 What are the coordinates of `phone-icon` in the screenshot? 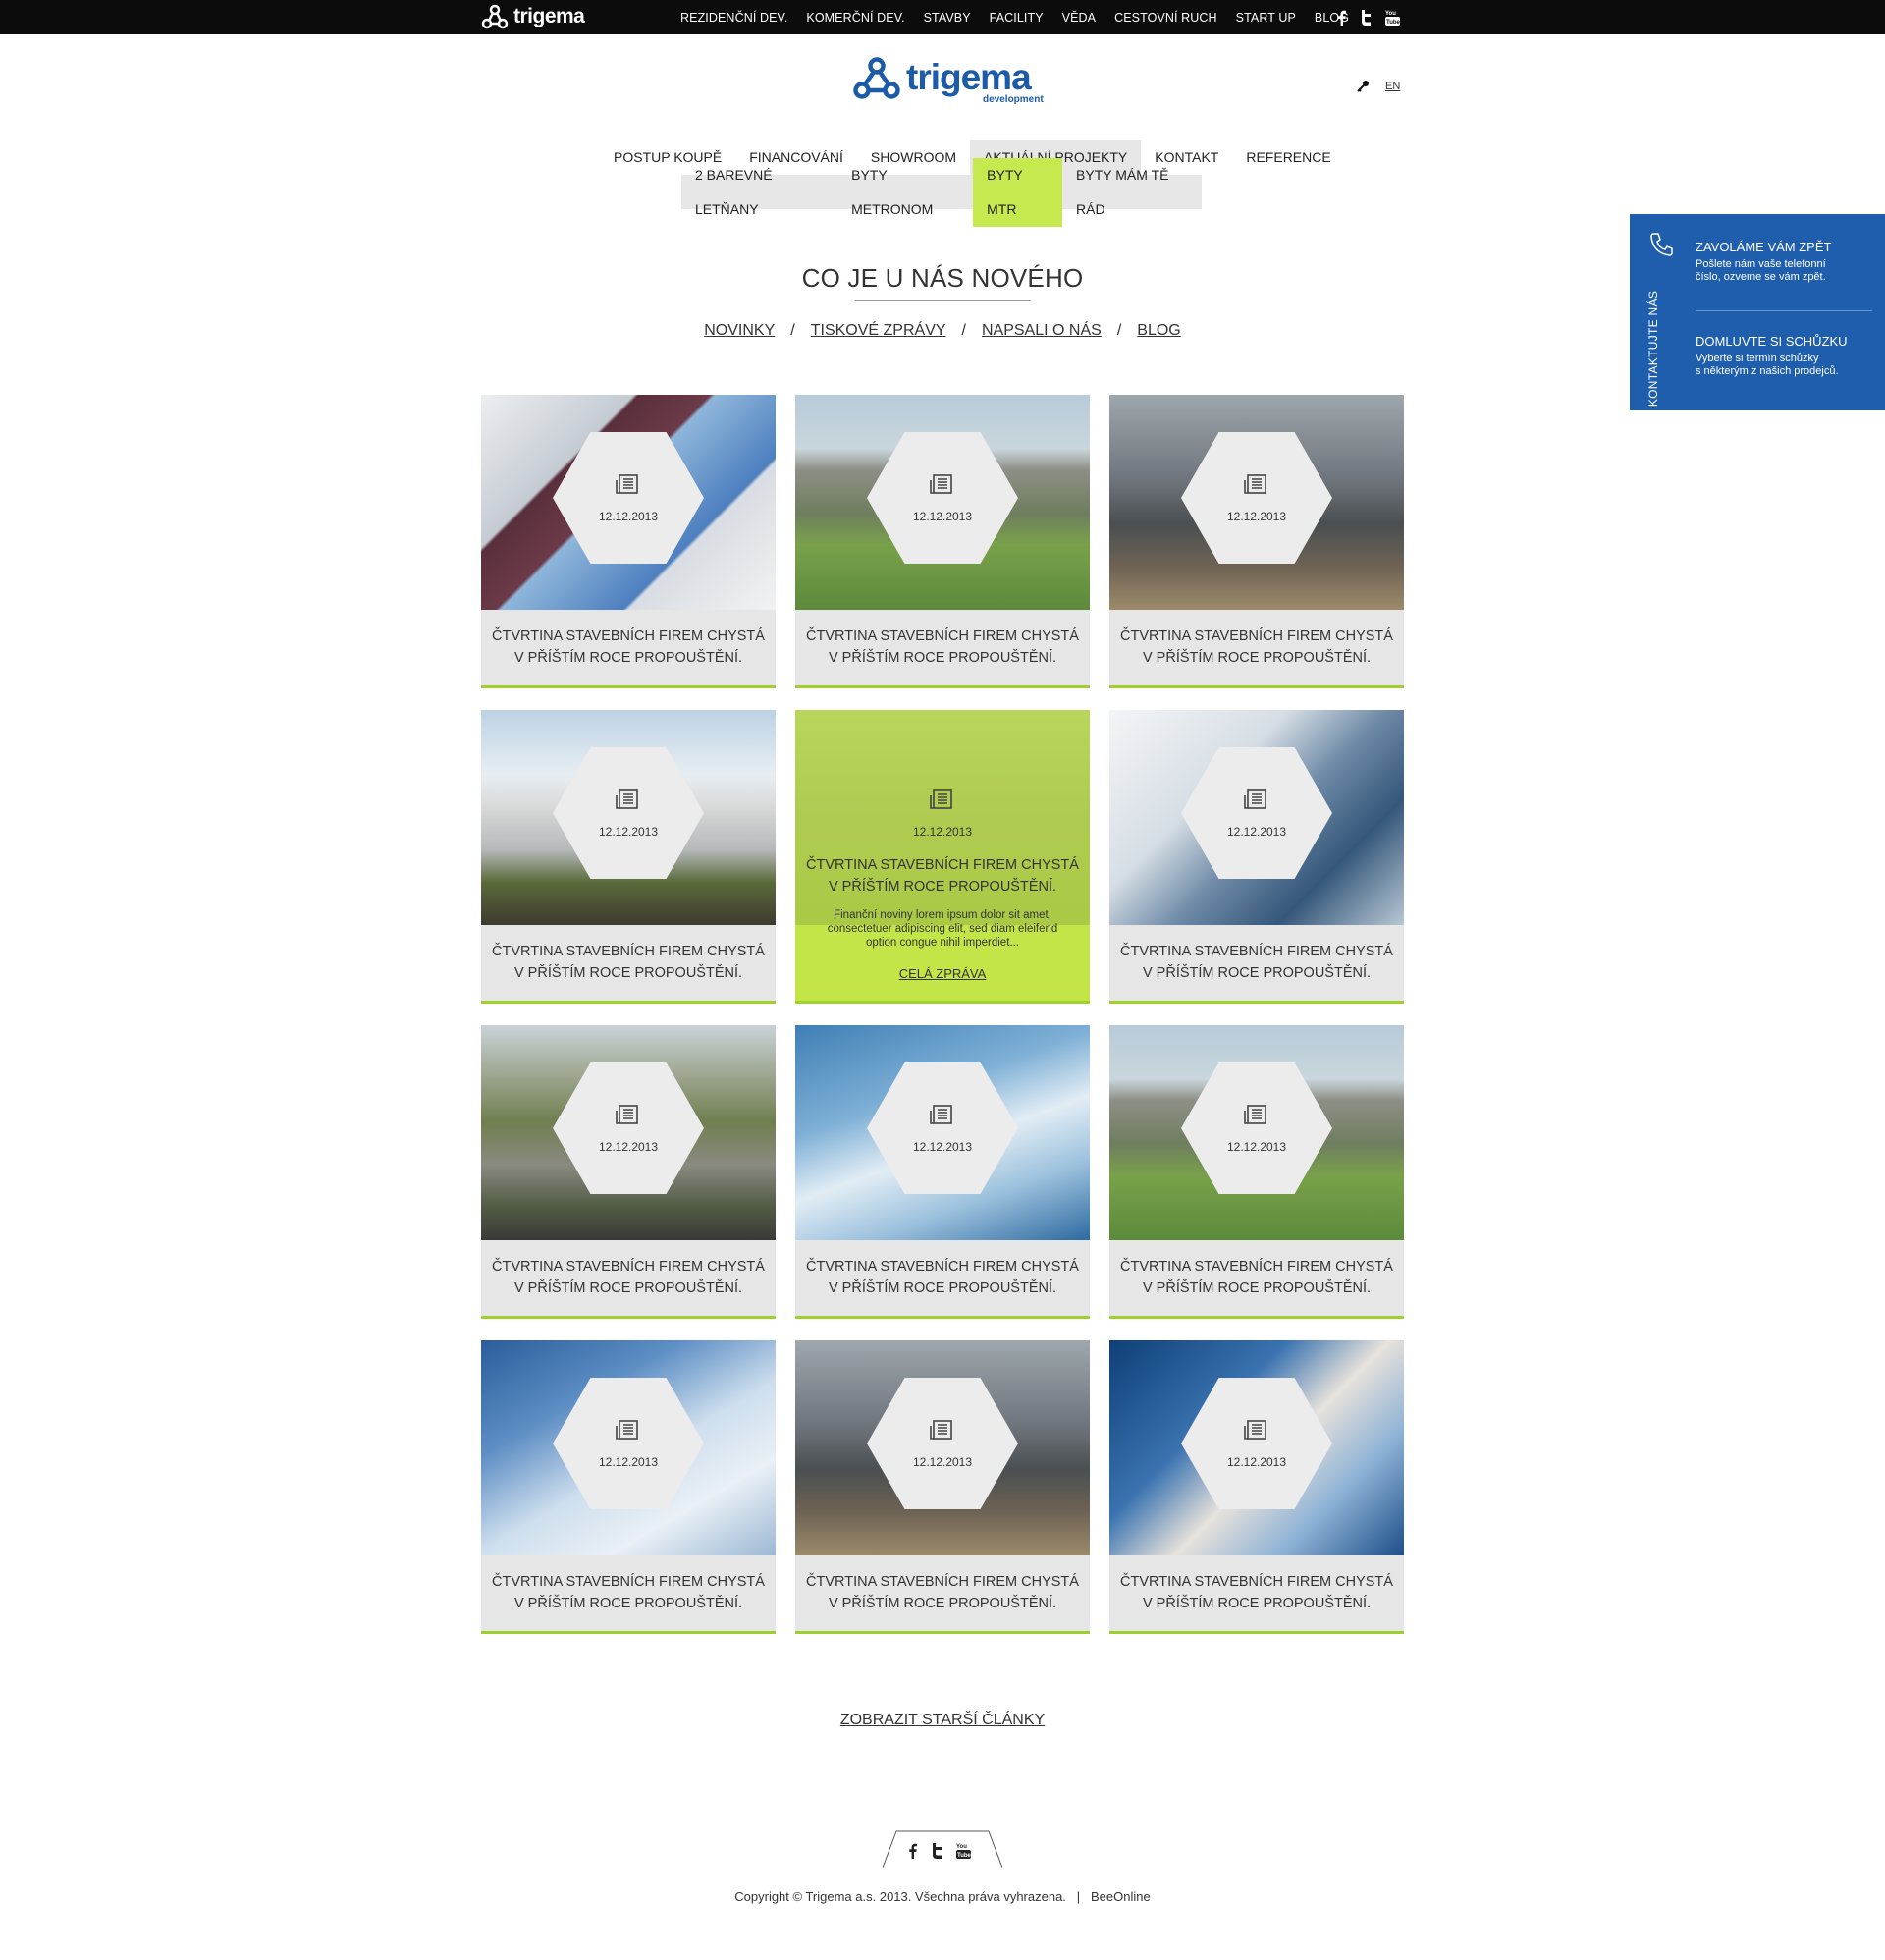 It's located at (1662, 244).